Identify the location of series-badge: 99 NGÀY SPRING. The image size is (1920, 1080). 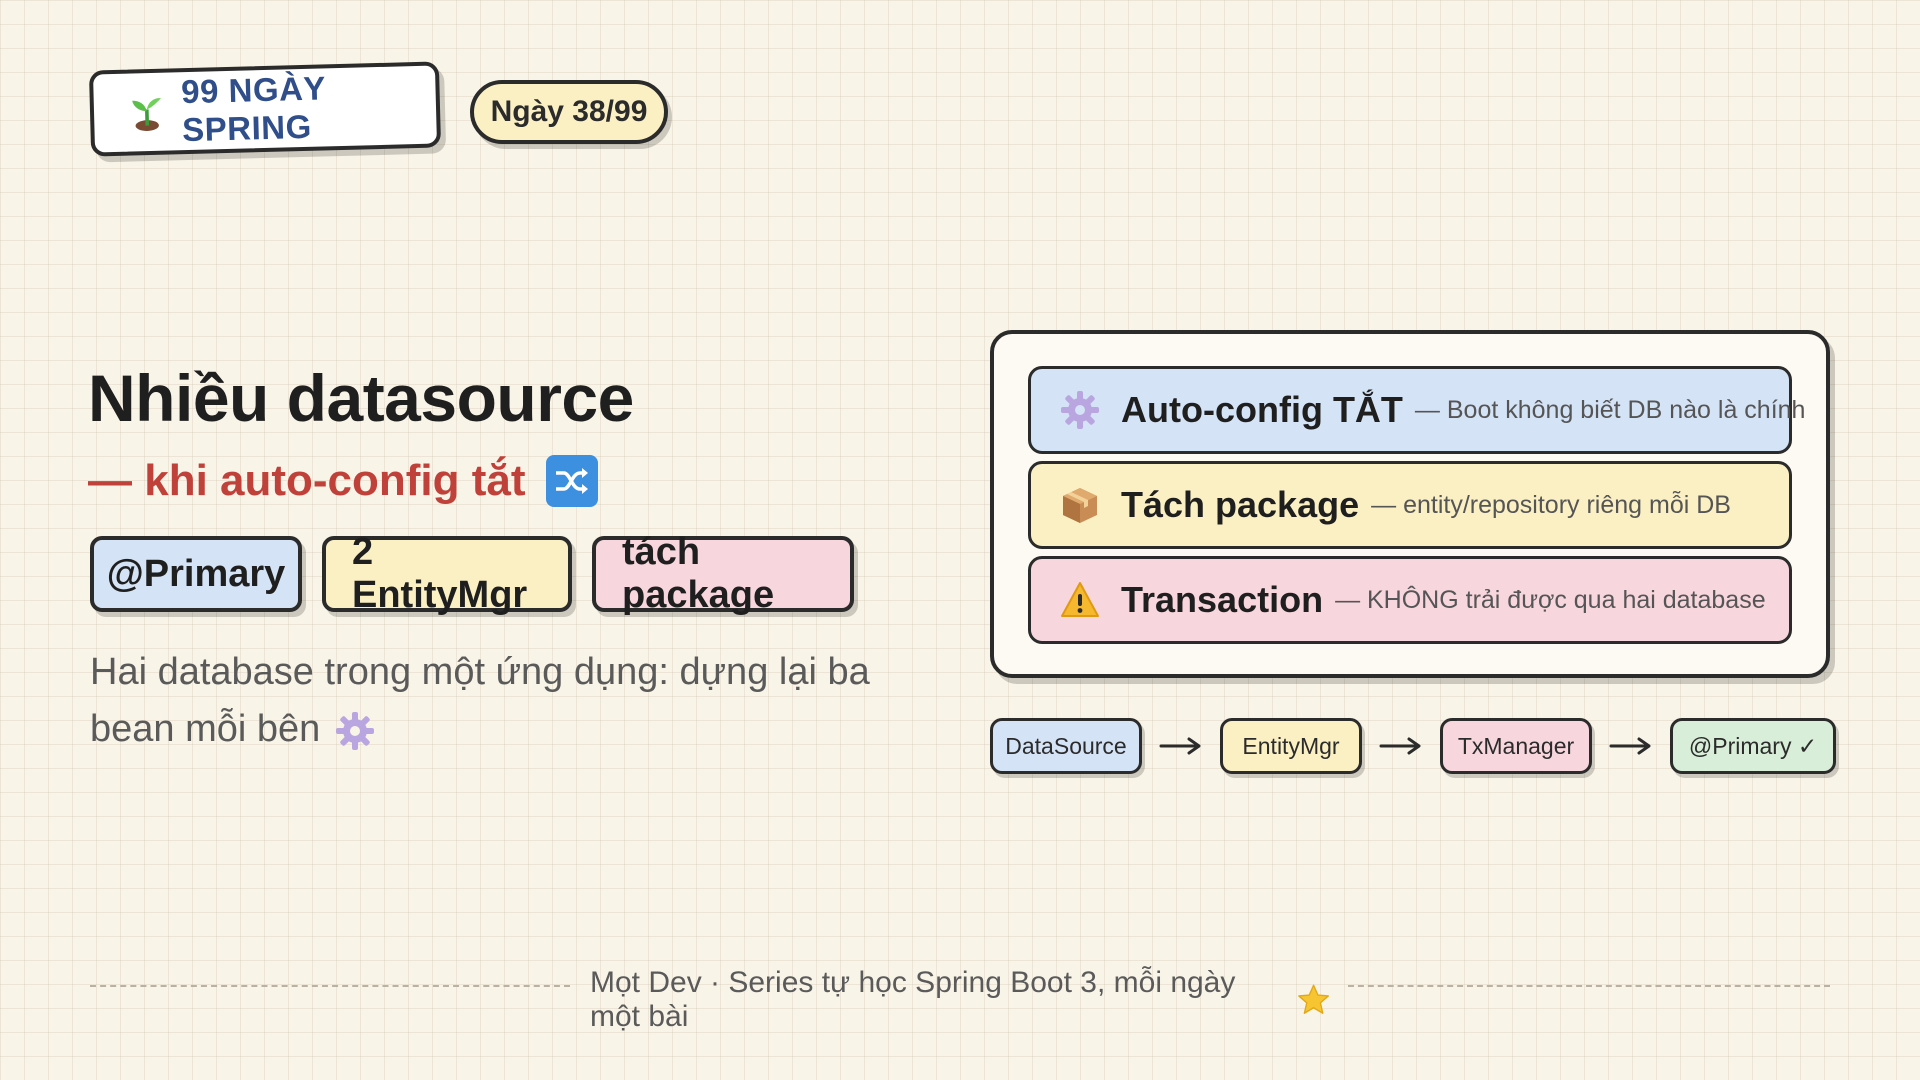
(265, 109).